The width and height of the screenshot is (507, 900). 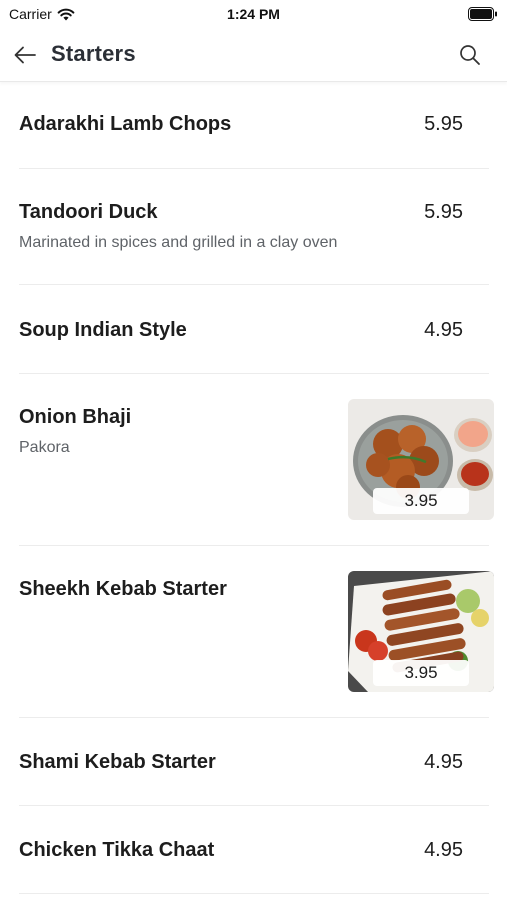 What do you see at coordinates (123, 589) in the screenshot?
I see `item-name: Sheekh Kebab Starter` at bounding box center [123, 589].